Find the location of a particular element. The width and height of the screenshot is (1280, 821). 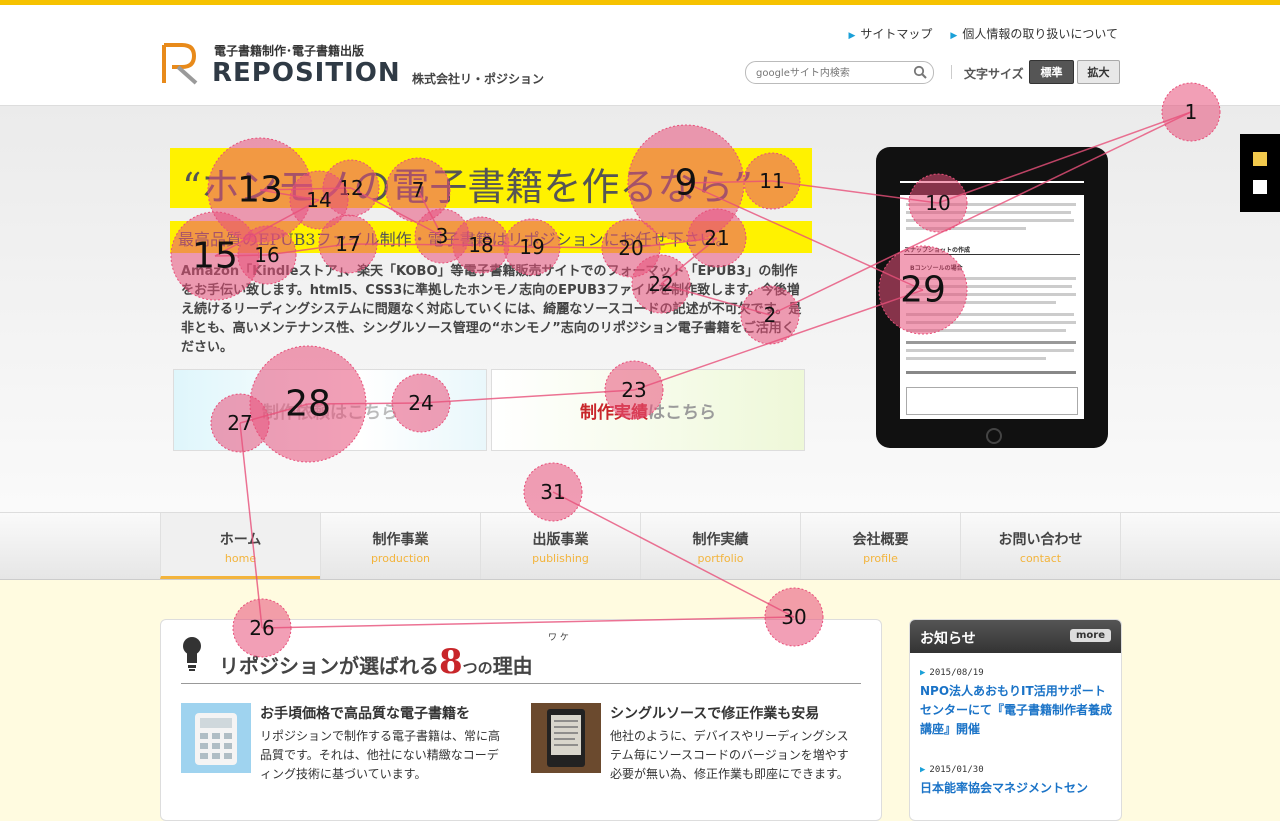

nav-production: 制作事業 production is located at coordinates (400, 546).